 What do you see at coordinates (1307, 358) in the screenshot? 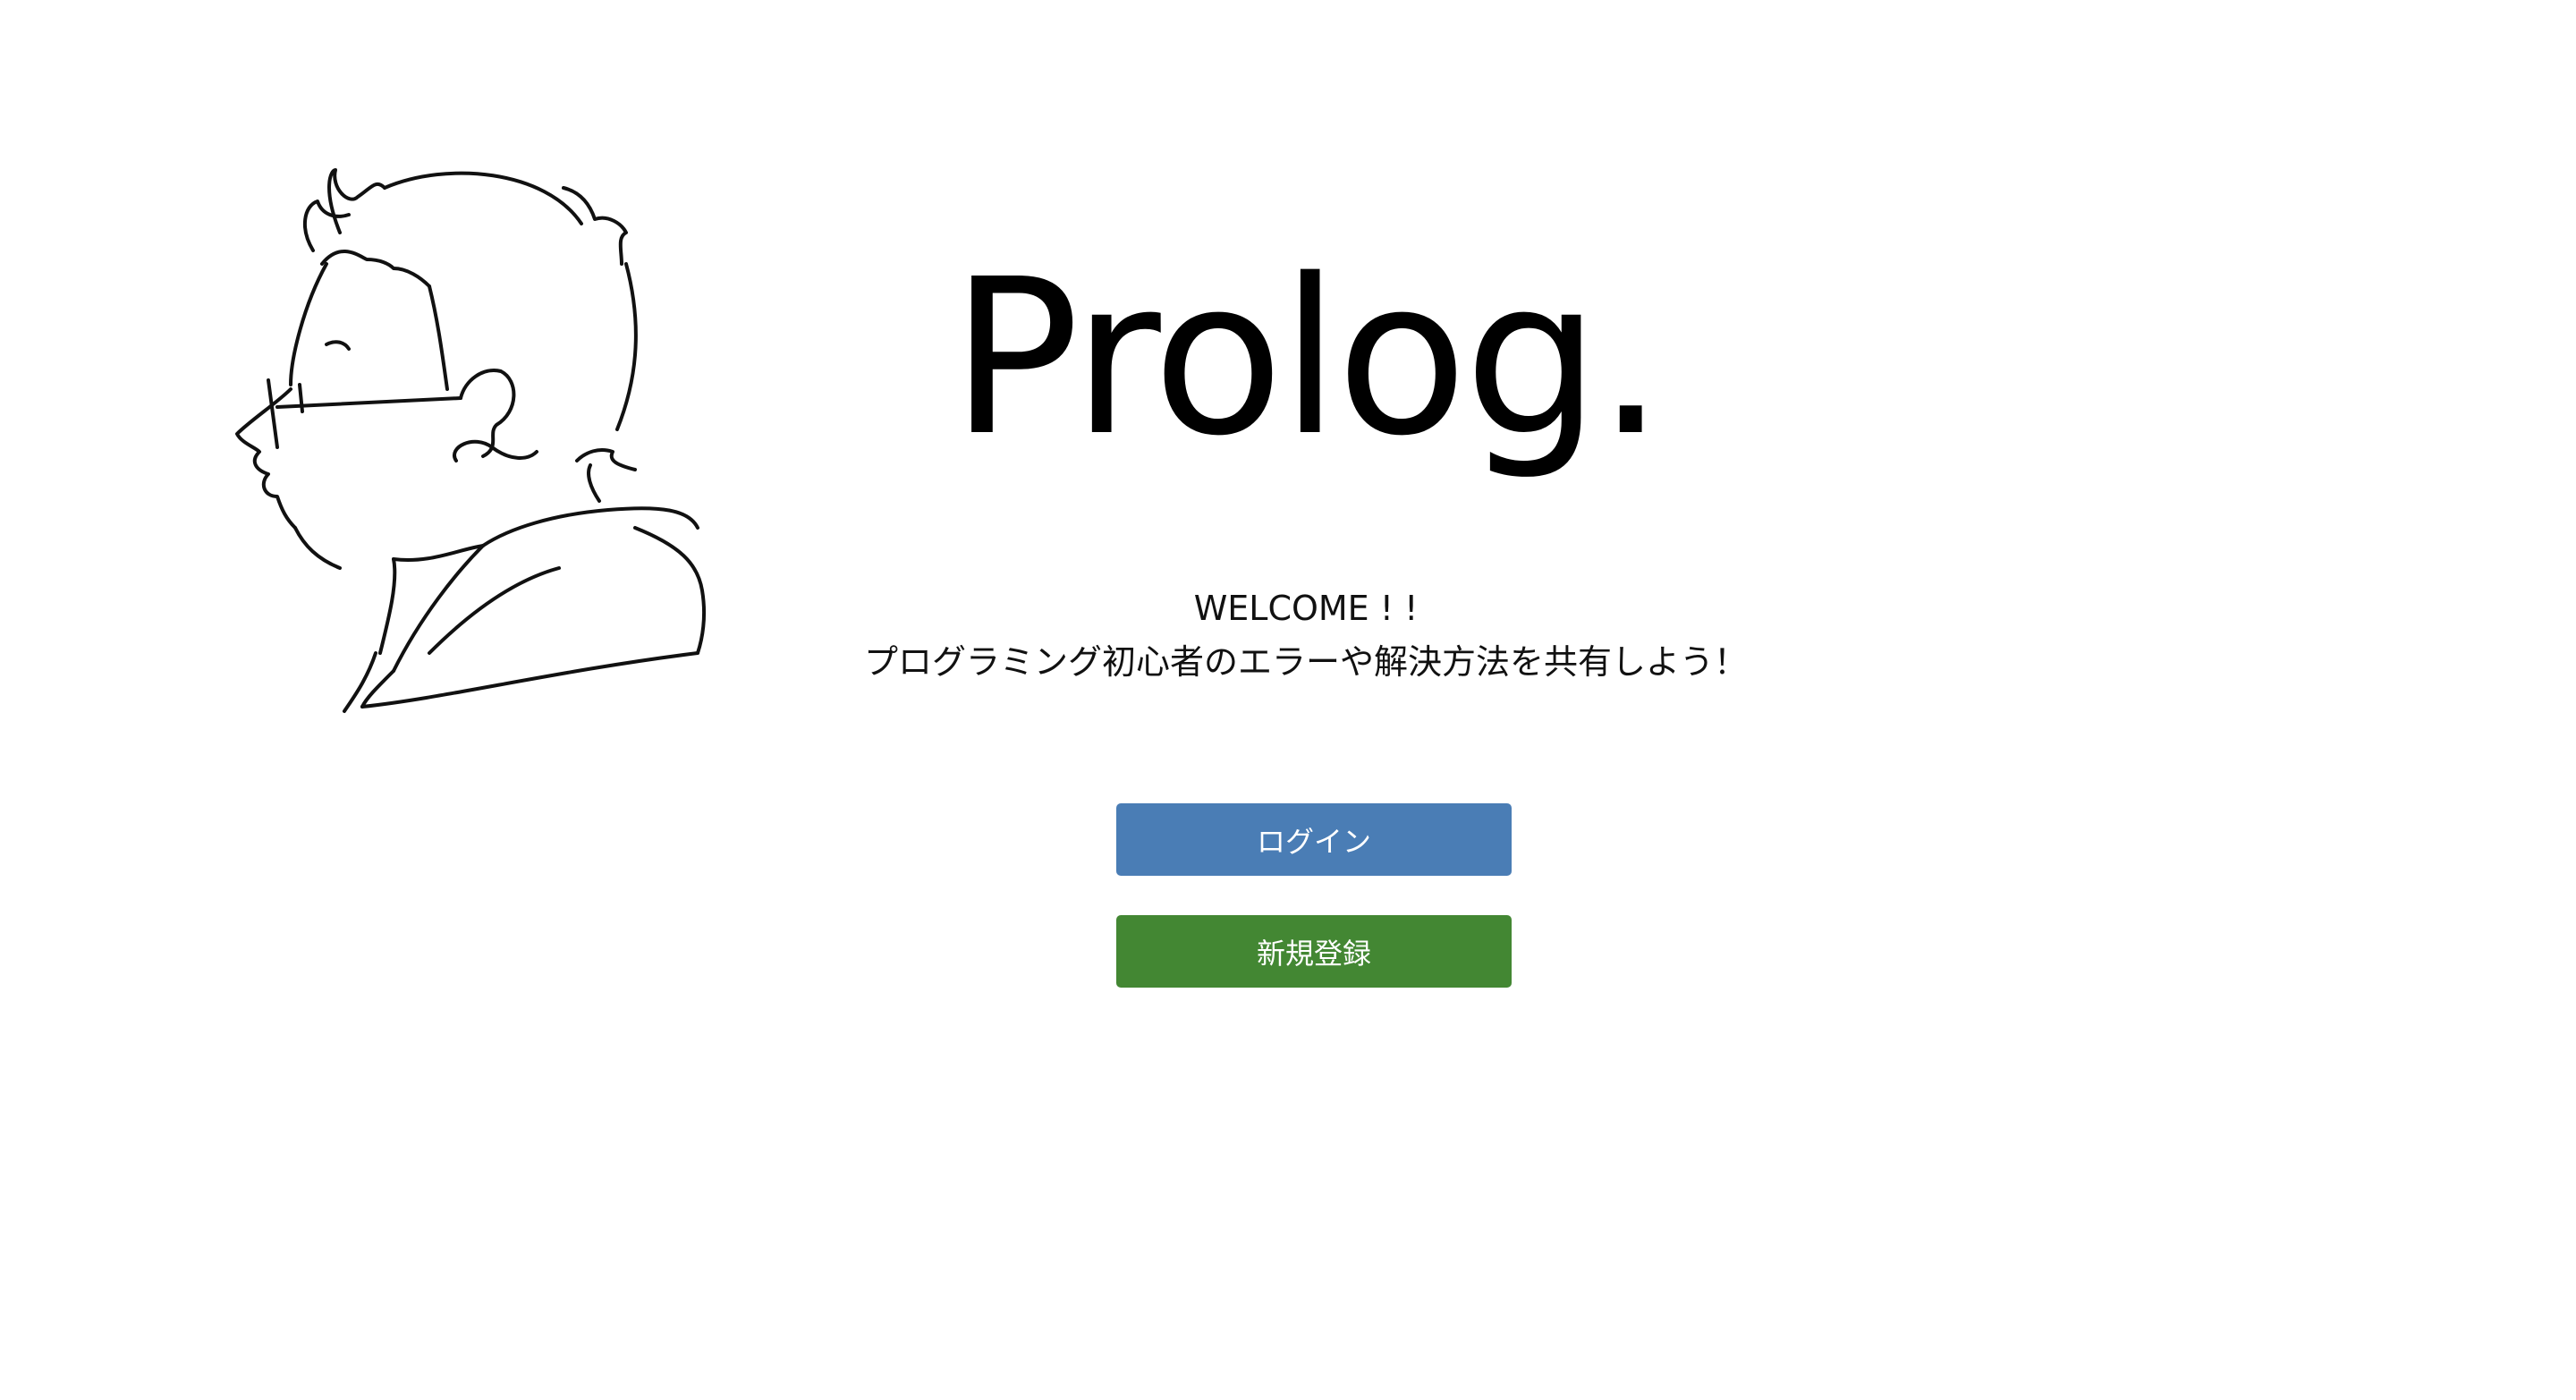
I see `app-logo-title: Prolog.` at bounding box center [1307, 358].